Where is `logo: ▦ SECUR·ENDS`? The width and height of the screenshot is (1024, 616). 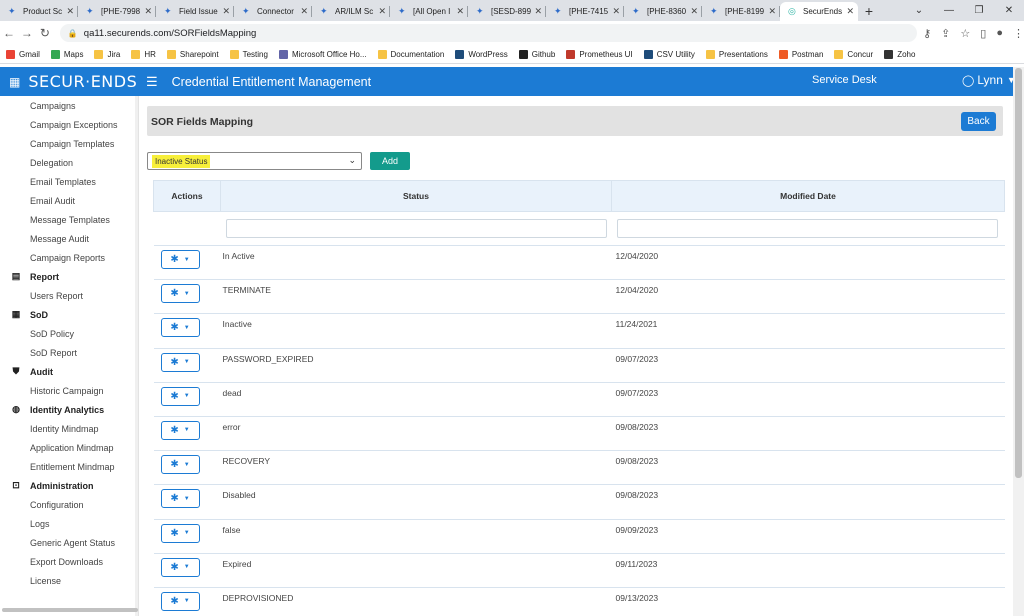
logo: ▦ SECUR·ENDS is located at coordinates (70, 81).